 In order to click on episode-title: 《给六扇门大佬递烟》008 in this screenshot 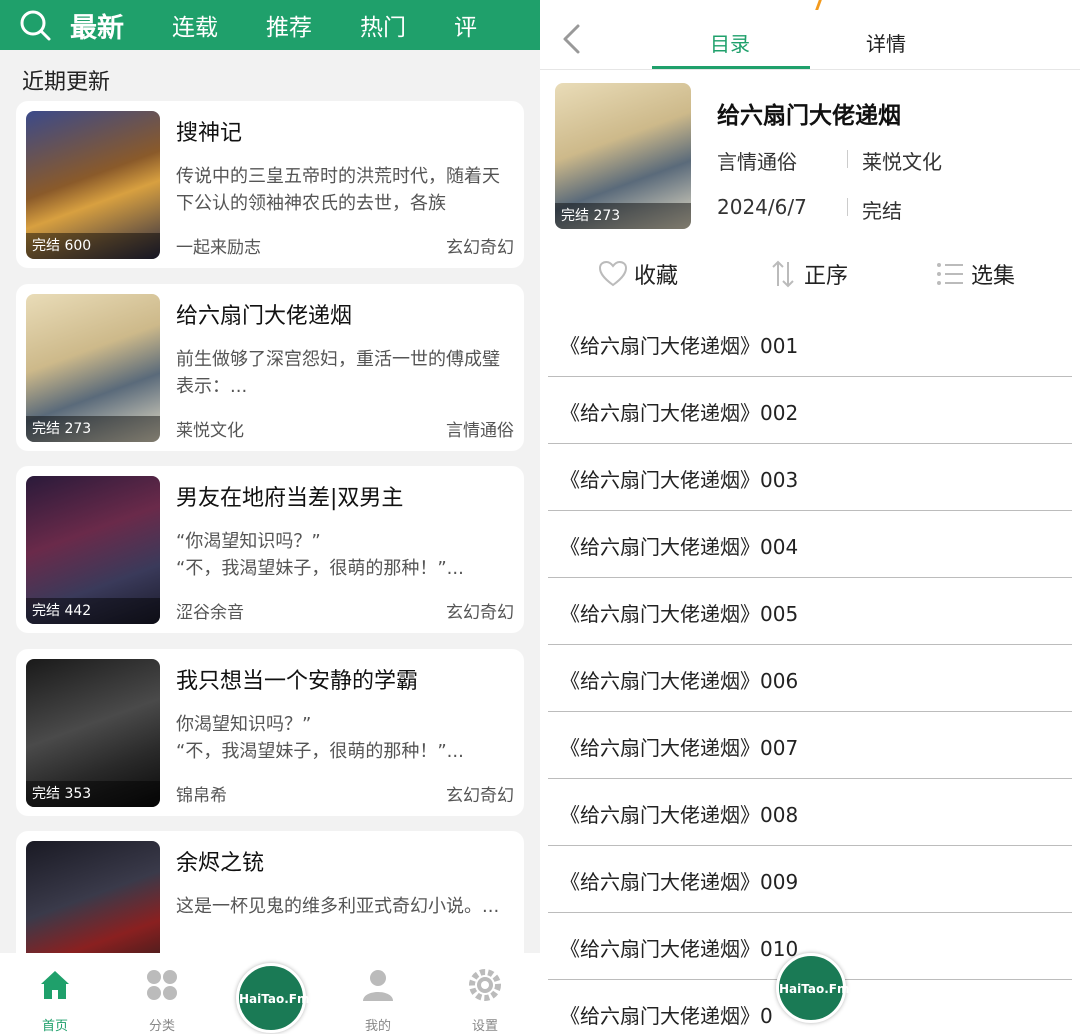, I will do `click(679, 815)`.